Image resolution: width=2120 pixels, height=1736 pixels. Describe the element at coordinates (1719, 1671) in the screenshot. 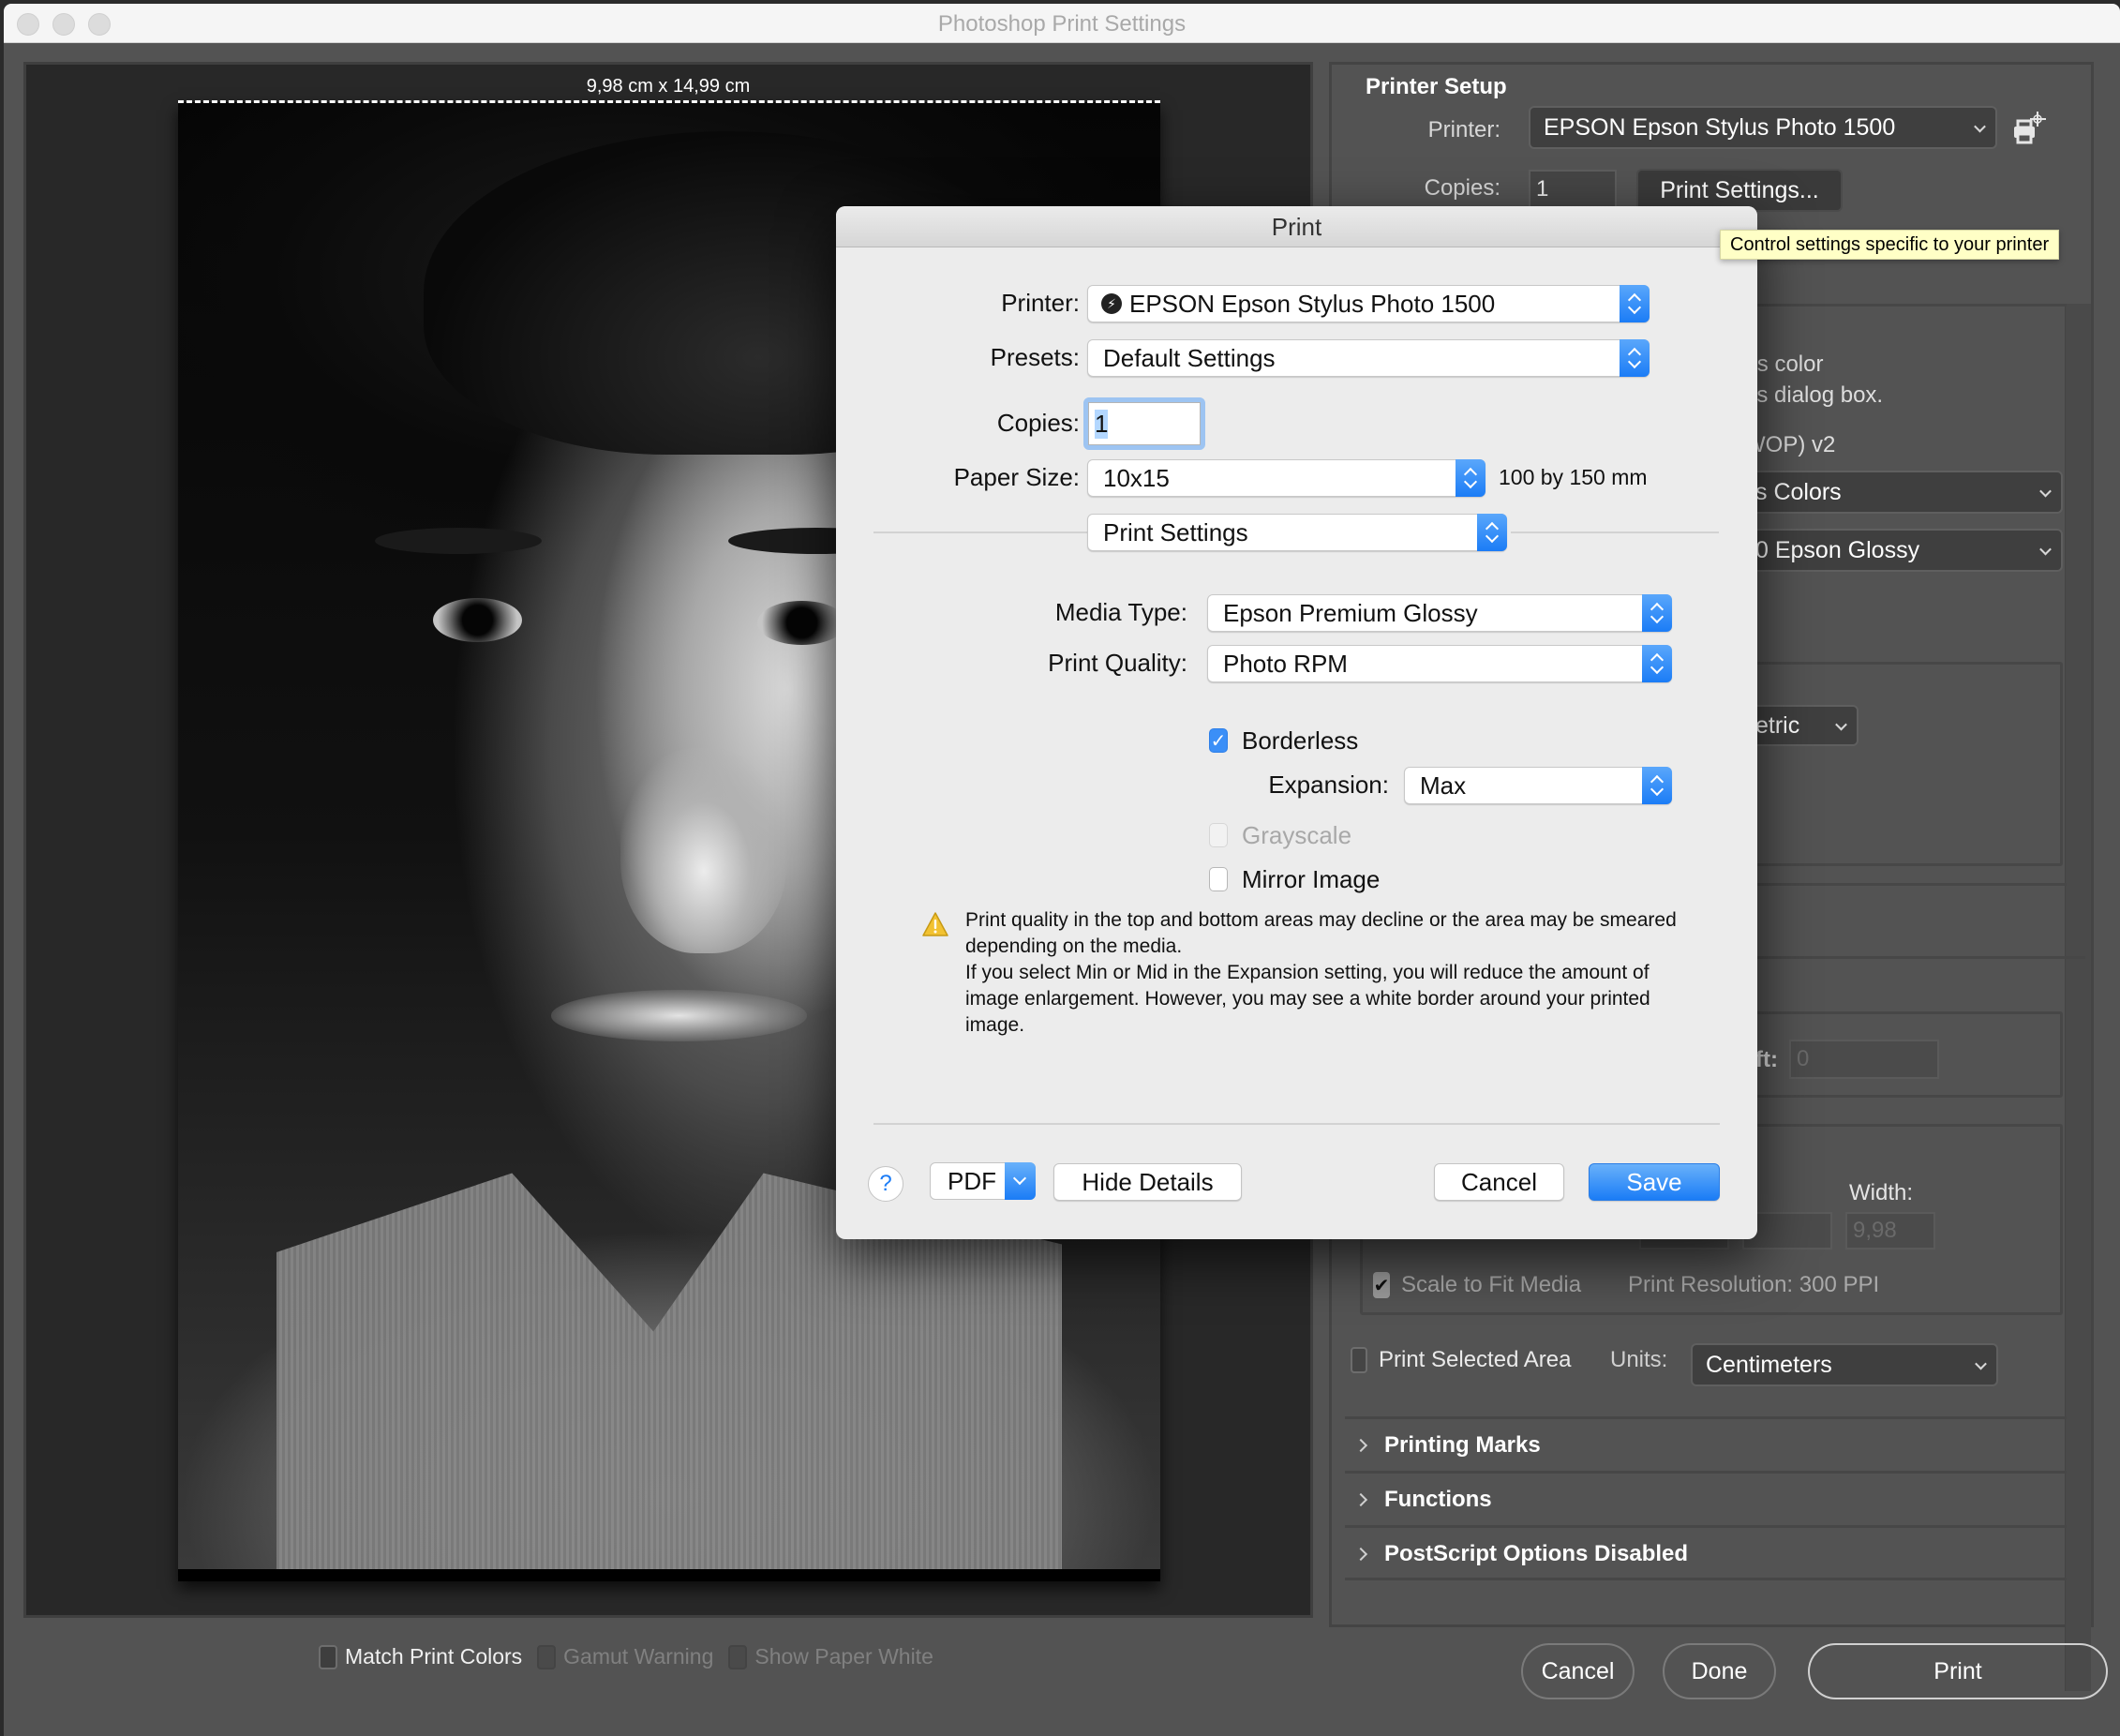

I see `done-button: Done` at that location.